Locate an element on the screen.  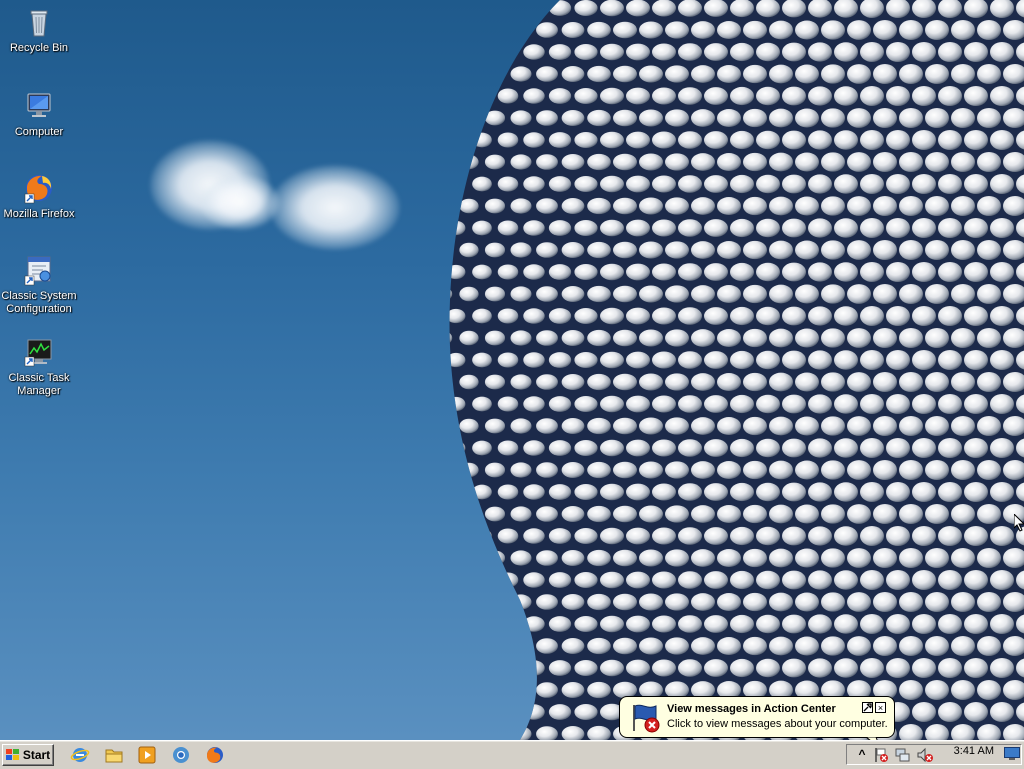
desktop-icon-system-configuration: Classic System Configuration is located at coordinates (39, 285).